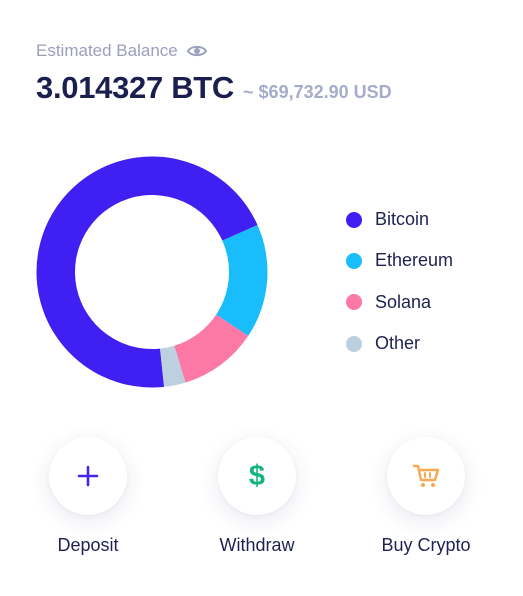  I want to click on legend-dot-other, so click(354, 343).